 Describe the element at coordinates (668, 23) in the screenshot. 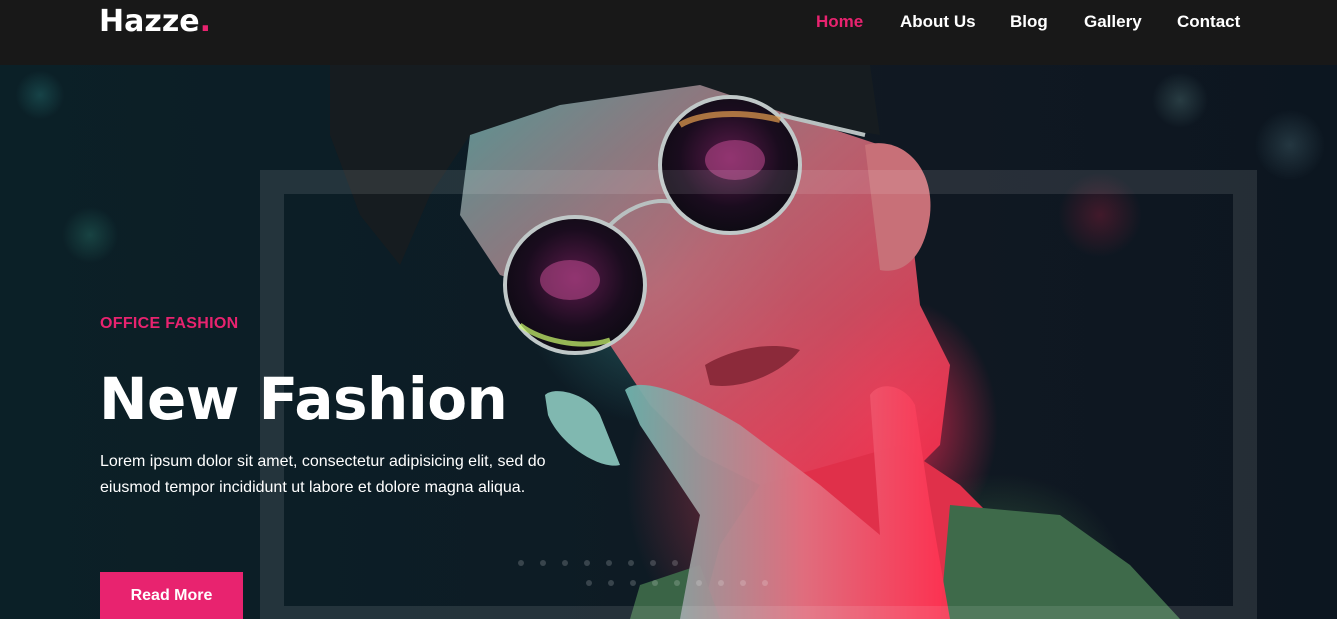

I see `main-nav: Home About Us Blog Gallery Contact` at that location.